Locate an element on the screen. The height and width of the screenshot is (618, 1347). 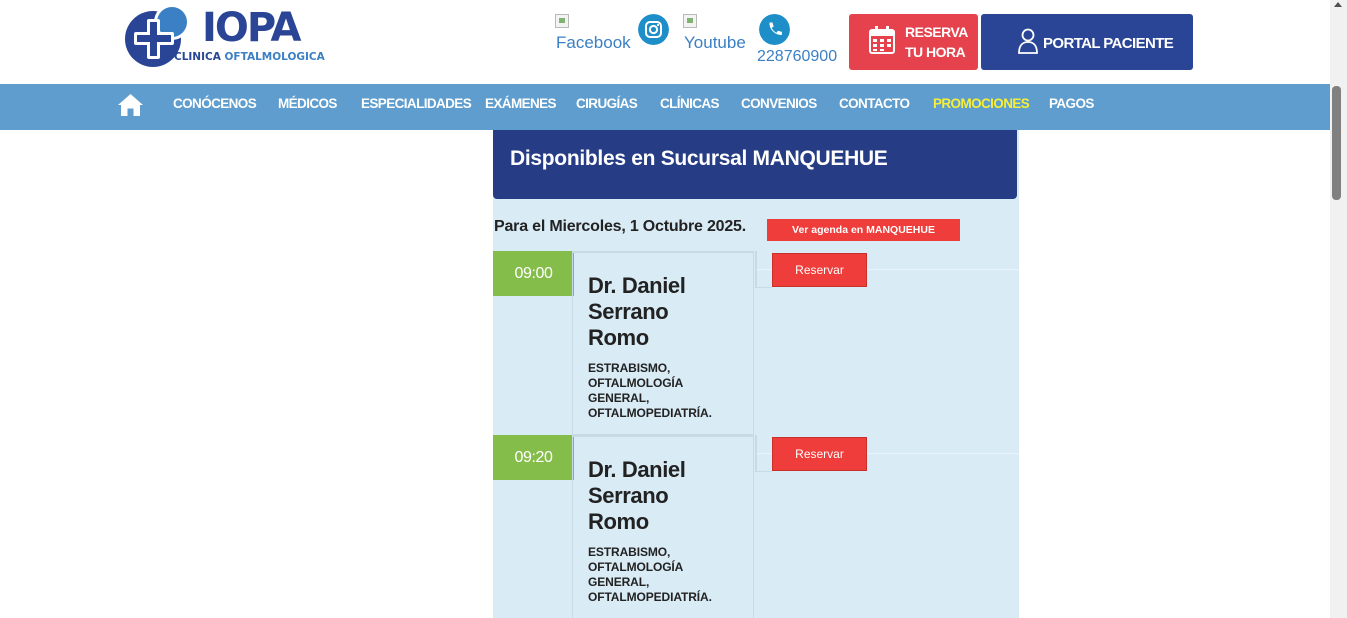
calendar-icon is located at coordinates (882, 40).